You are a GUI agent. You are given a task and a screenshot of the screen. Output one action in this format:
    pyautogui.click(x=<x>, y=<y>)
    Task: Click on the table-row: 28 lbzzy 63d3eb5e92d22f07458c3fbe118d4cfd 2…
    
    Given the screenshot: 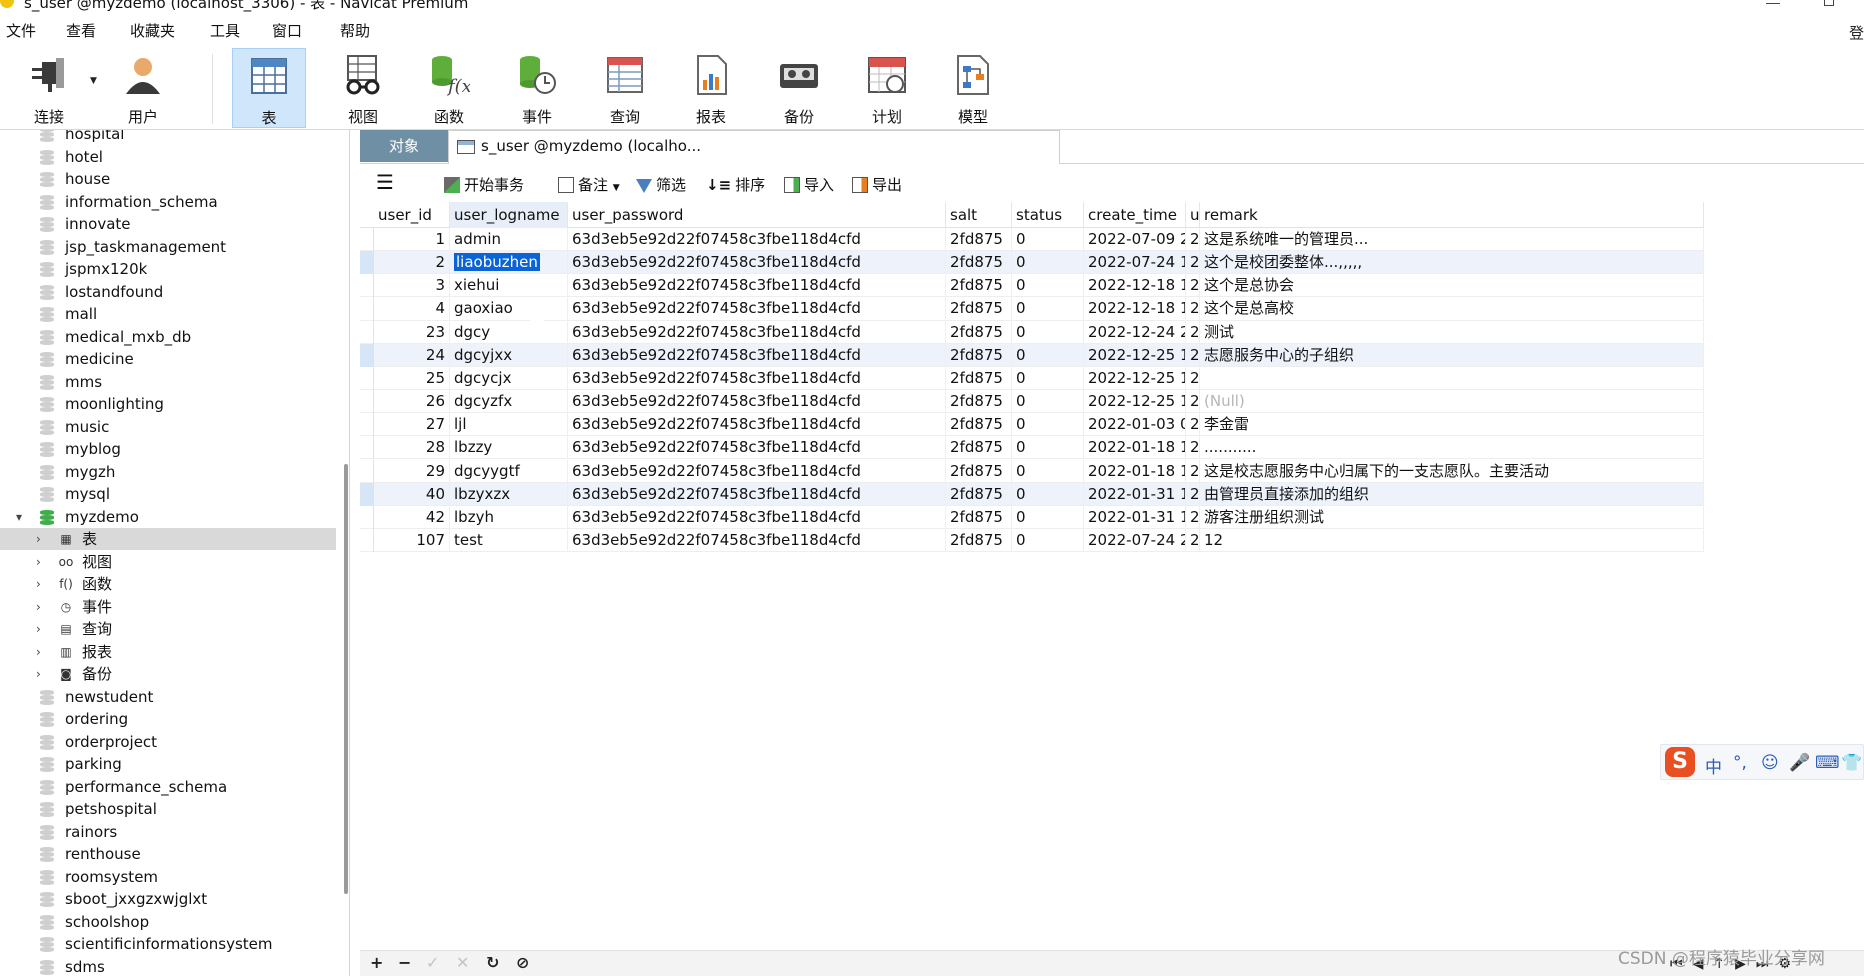 What is the action you would take?
    pyautogui.click(x=1032, y=448)
    